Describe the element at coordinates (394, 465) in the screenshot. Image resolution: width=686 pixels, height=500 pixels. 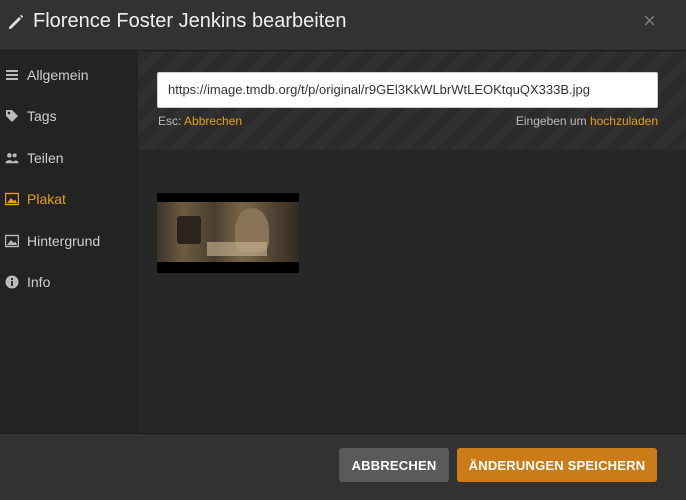
I see `cancel-button: ABBRECHEN` at that location.